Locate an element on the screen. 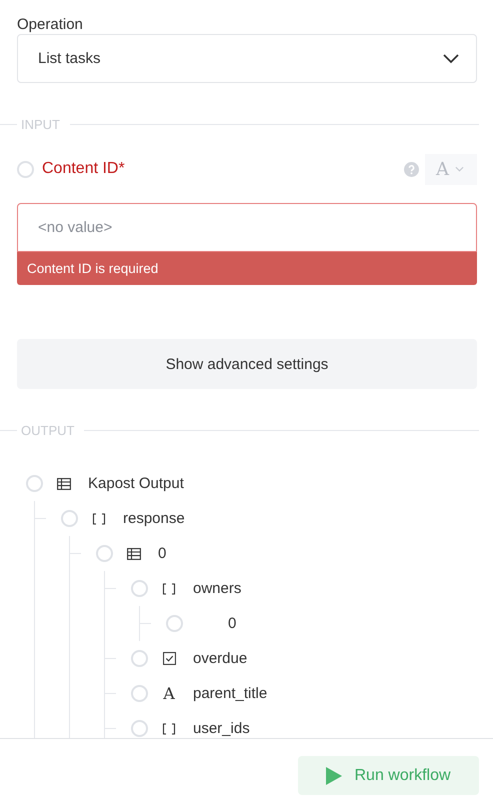 The height and width of the screenshot is (800, 493). tree-item-label: user_ids is located at coordinates (221, 728).